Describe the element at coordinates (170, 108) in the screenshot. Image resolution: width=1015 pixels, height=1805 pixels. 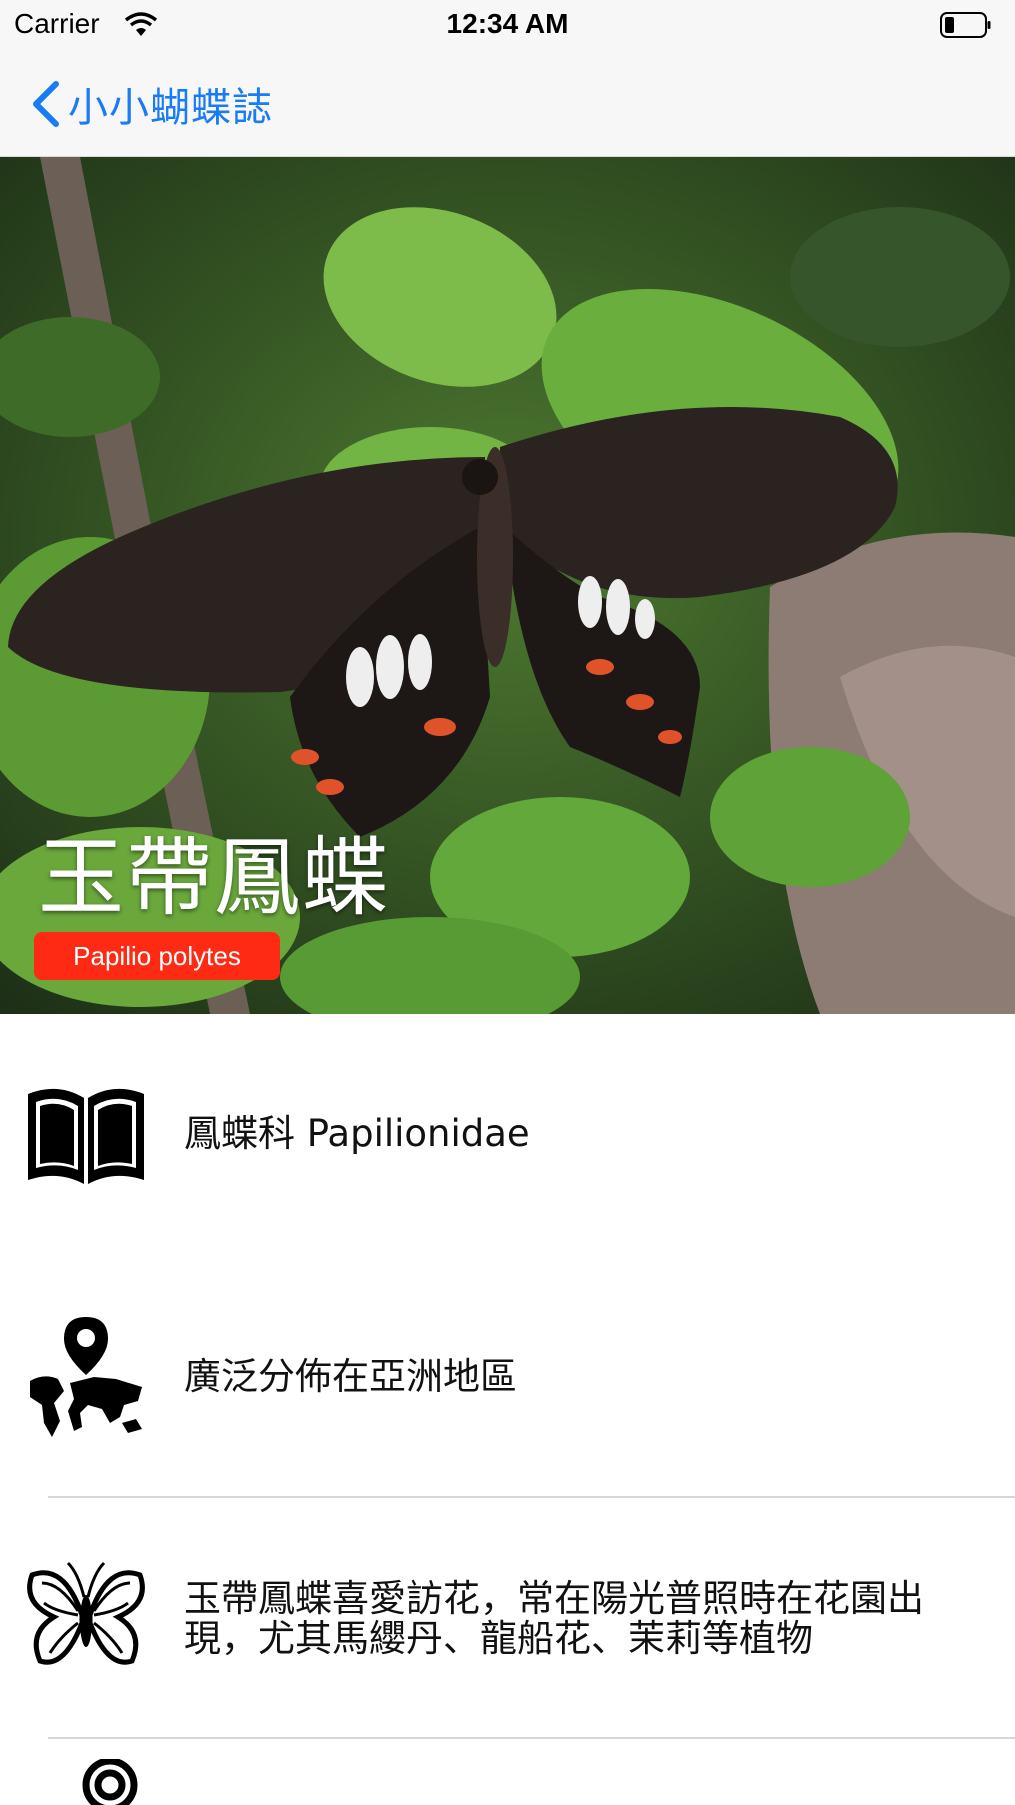
I see `back-button-label: 小小蝴蝶誌` at that location.